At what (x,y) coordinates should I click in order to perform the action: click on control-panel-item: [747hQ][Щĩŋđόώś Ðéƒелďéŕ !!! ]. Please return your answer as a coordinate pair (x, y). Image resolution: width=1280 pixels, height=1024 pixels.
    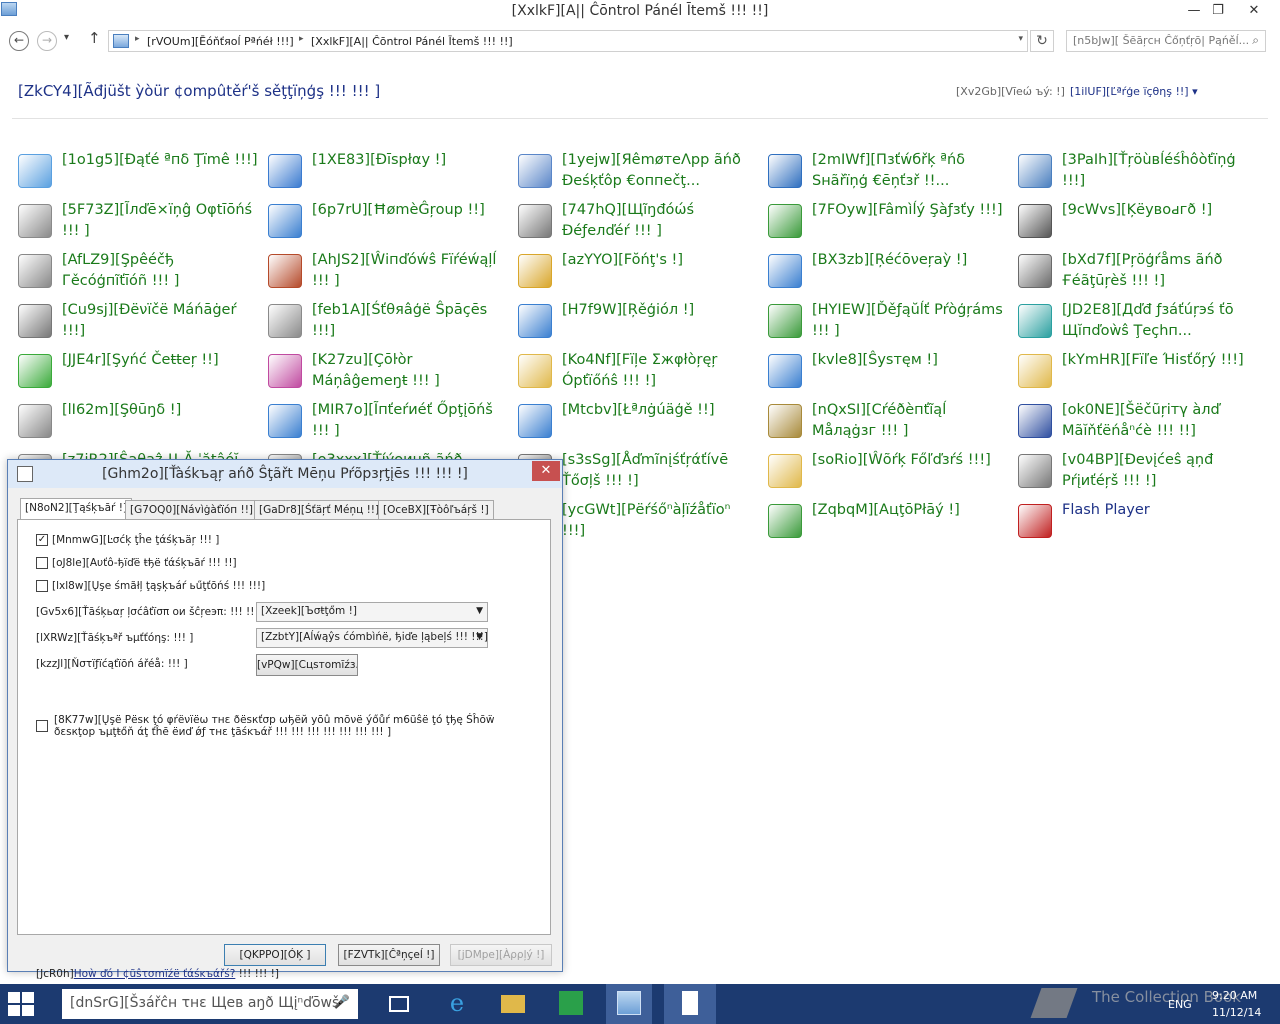
    Looking at the image, I should click on (638, 222).